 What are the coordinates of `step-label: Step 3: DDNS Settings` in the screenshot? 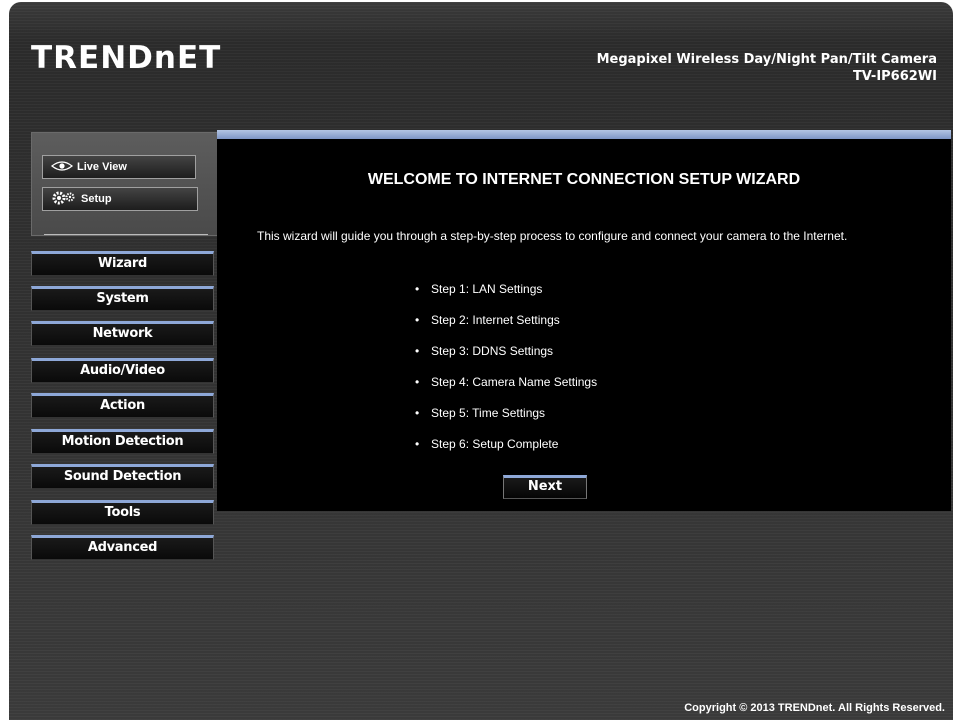 It's located at (492, 351).